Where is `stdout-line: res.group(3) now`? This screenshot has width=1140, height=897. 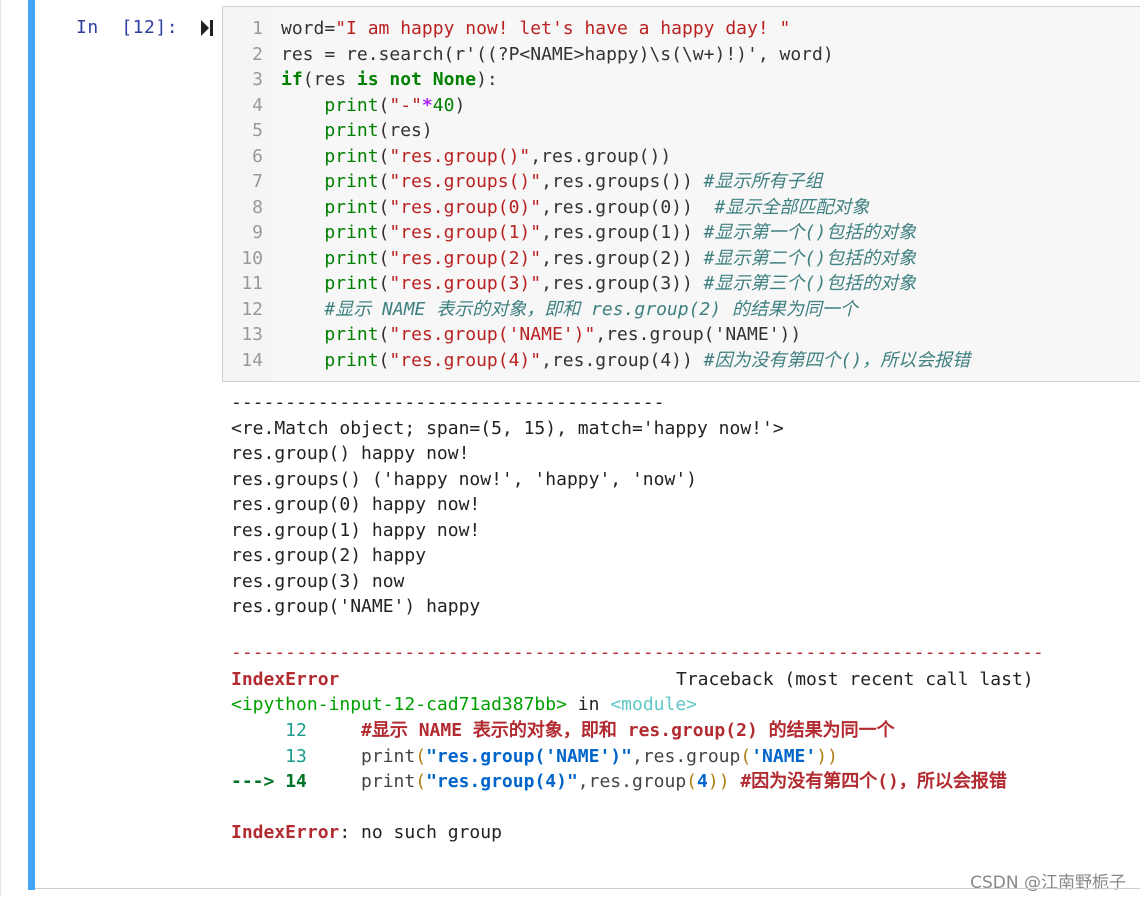 stdout-line: res.group(3) now is located at coordinates (318, 581).